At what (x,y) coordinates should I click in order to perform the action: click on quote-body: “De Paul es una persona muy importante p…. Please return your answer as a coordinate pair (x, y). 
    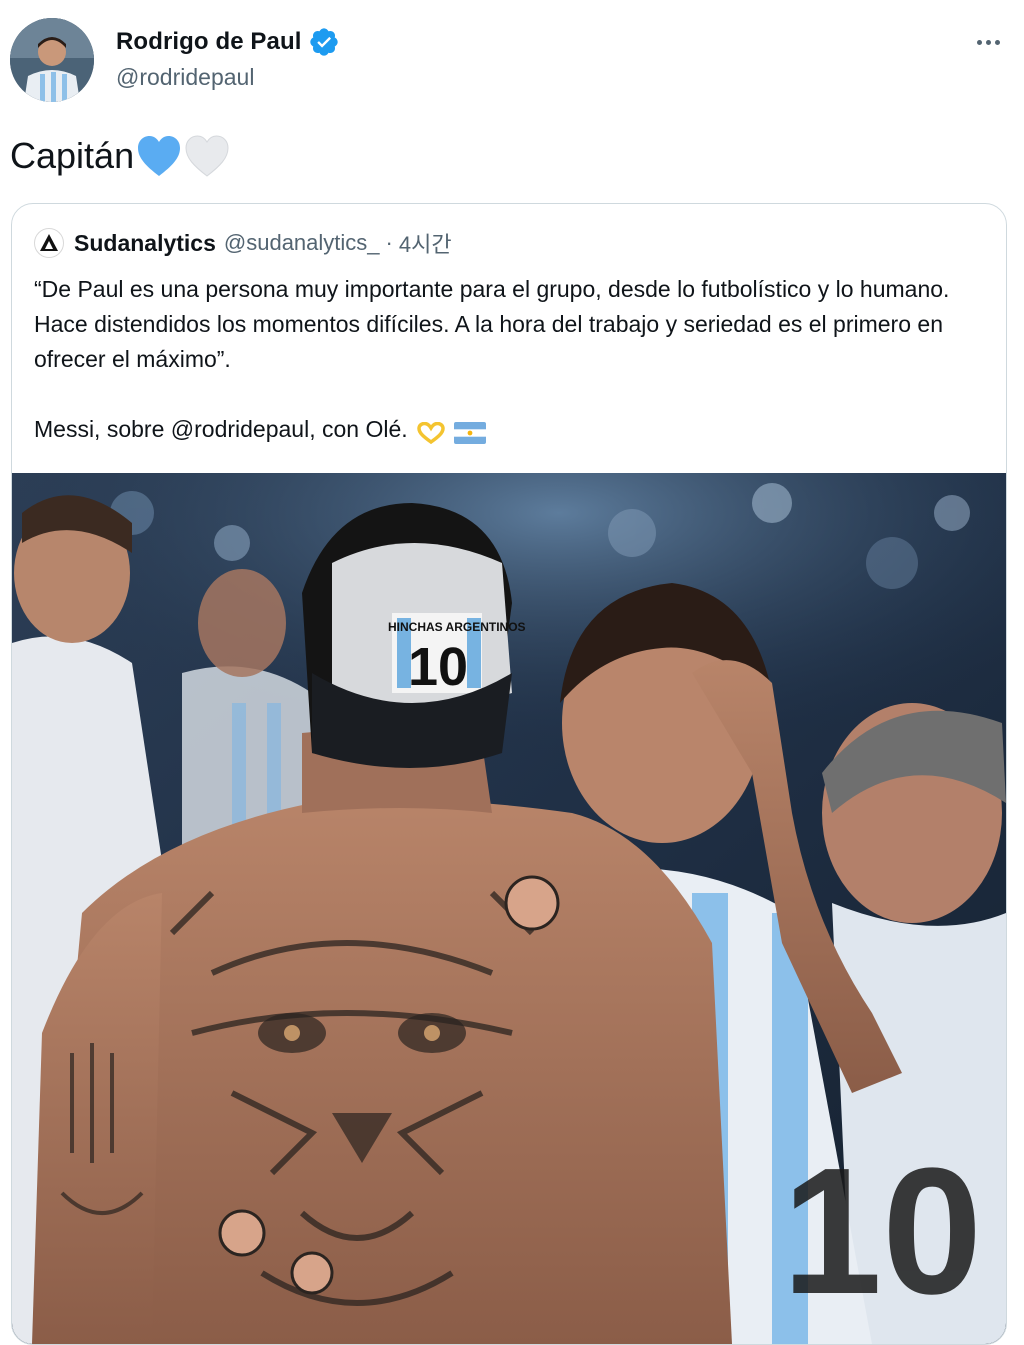
    Looking at the image, I should click on (511, 359).